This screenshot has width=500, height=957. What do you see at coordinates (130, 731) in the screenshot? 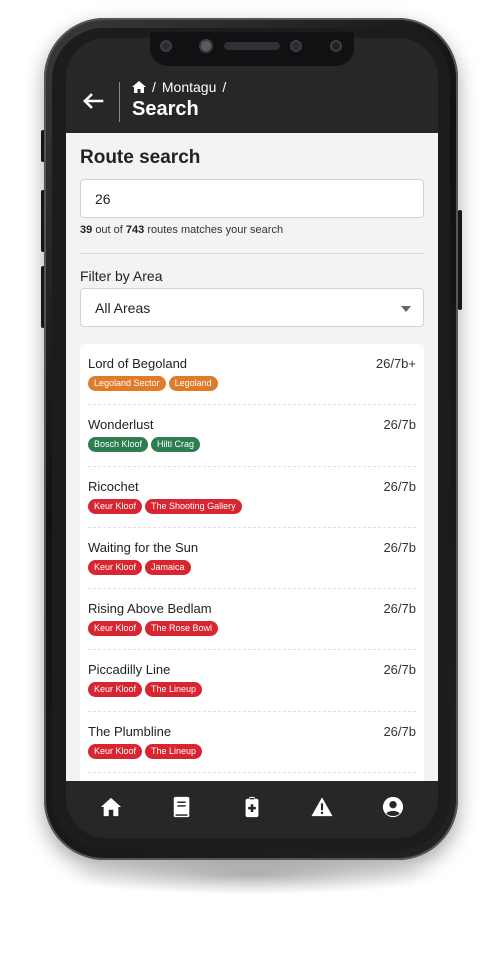
I see `route-name: The Plumbline` at bounding box center [130, 731].